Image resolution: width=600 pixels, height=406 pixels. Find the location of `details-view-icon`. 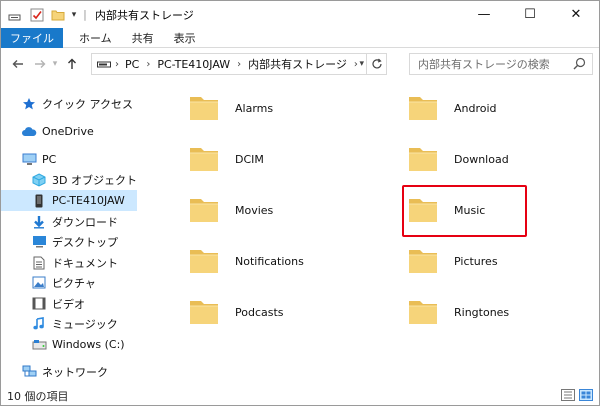

details-view-icon is located at coordinates (568, 395).